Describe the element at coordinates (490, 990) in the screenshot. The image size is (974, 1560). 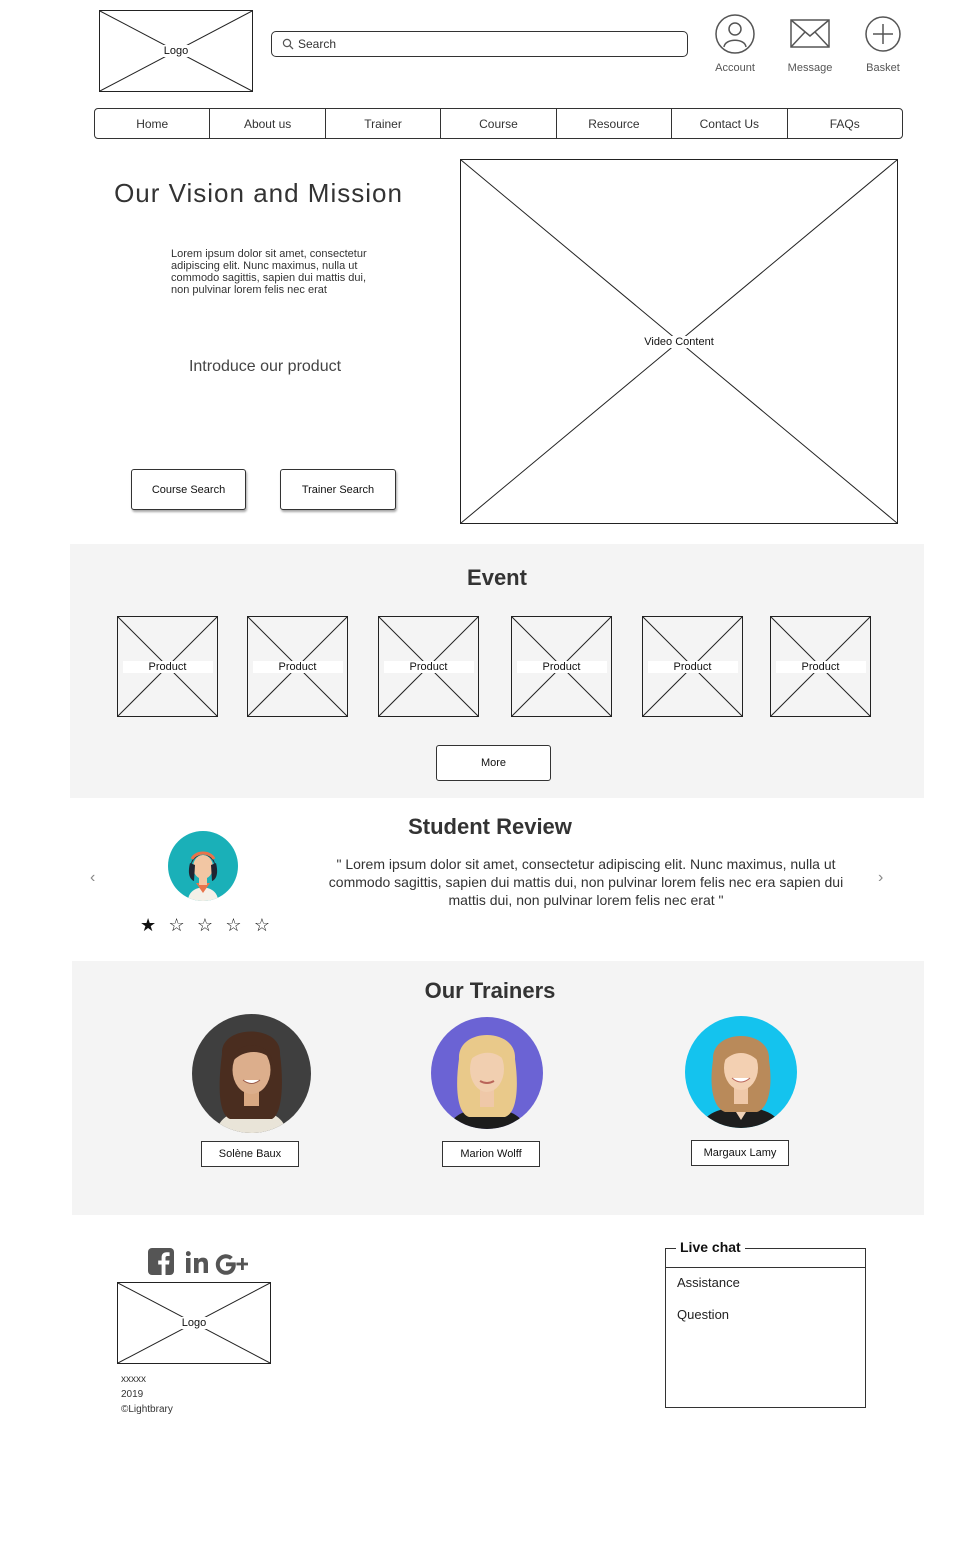
I see `trainers-title: Our Trainers` at that location.